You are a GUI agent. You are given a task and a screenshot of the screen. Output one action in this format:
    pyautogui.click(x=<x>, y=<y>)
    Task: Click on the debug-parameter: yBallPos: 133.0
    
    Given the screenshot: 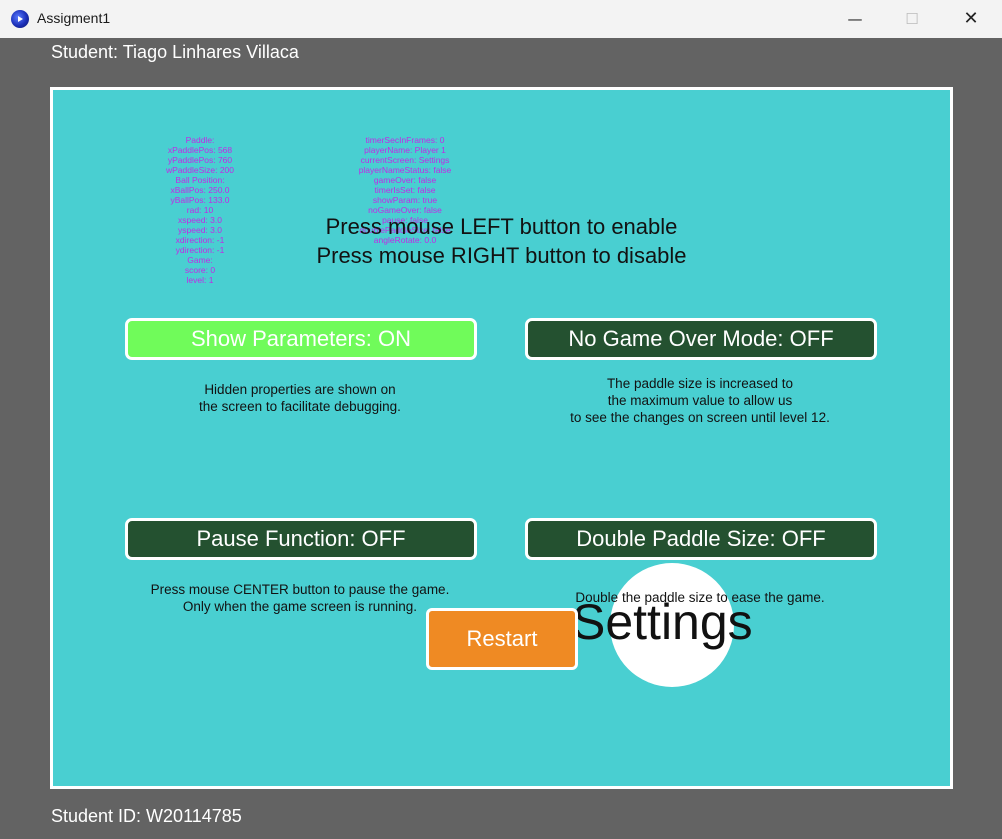 What is the action you would take?
    pyautogui.click(x=200, y=200)
    